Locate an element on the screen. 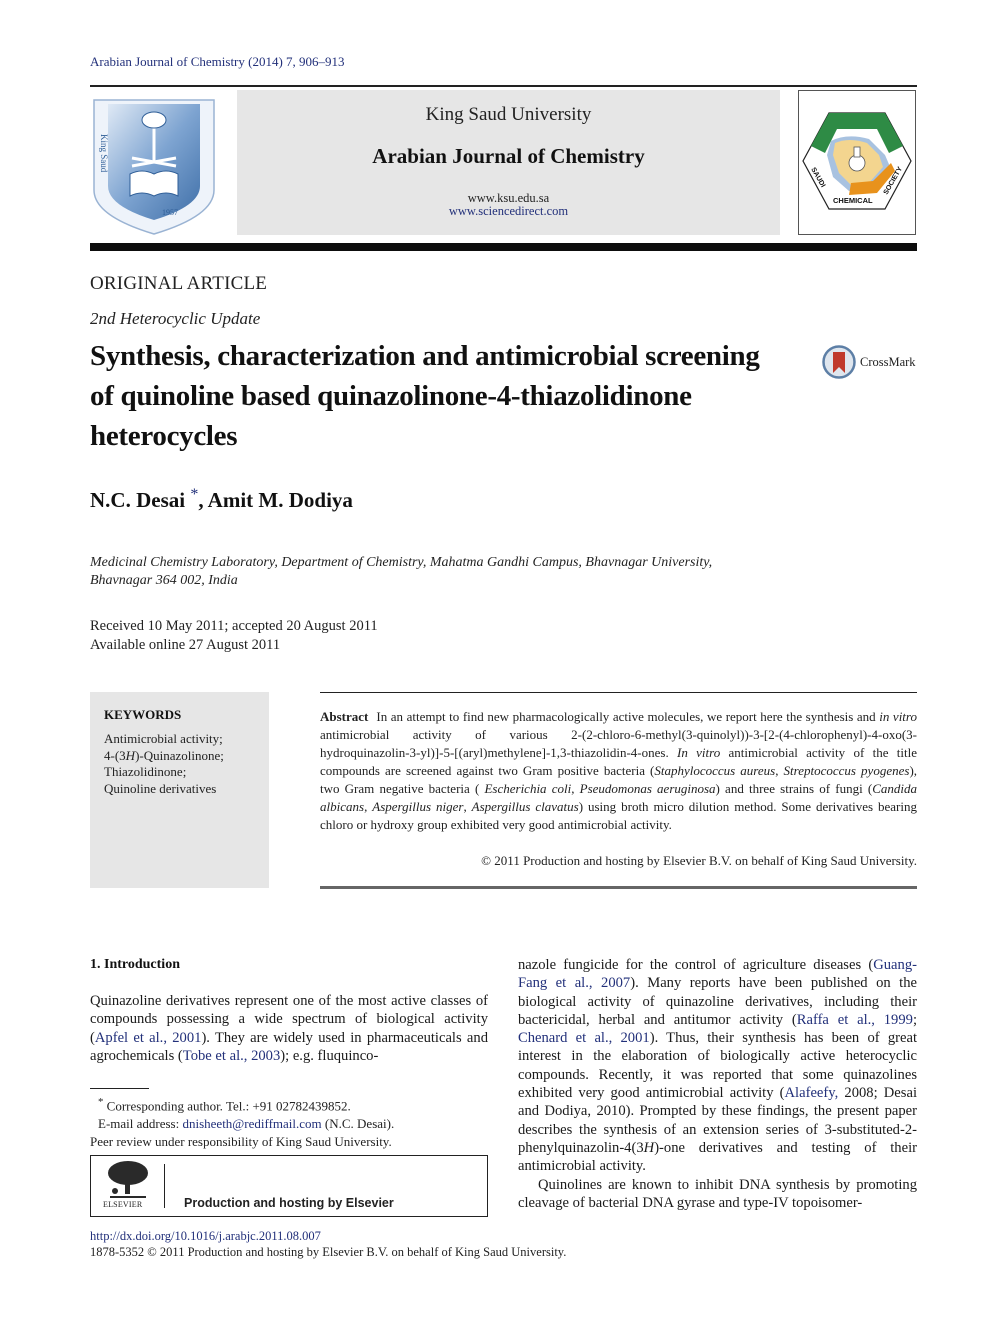 The image size is (992, 1323). available-date: Available online 27 August 2011 is located at coordinates (185, 645).